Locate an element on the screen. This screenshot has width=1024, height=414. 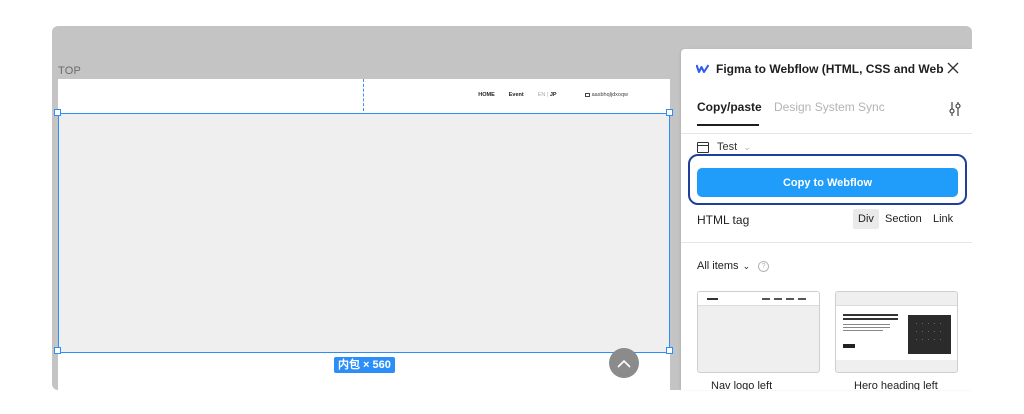
layout-guide is located at coordinates (363, 95).